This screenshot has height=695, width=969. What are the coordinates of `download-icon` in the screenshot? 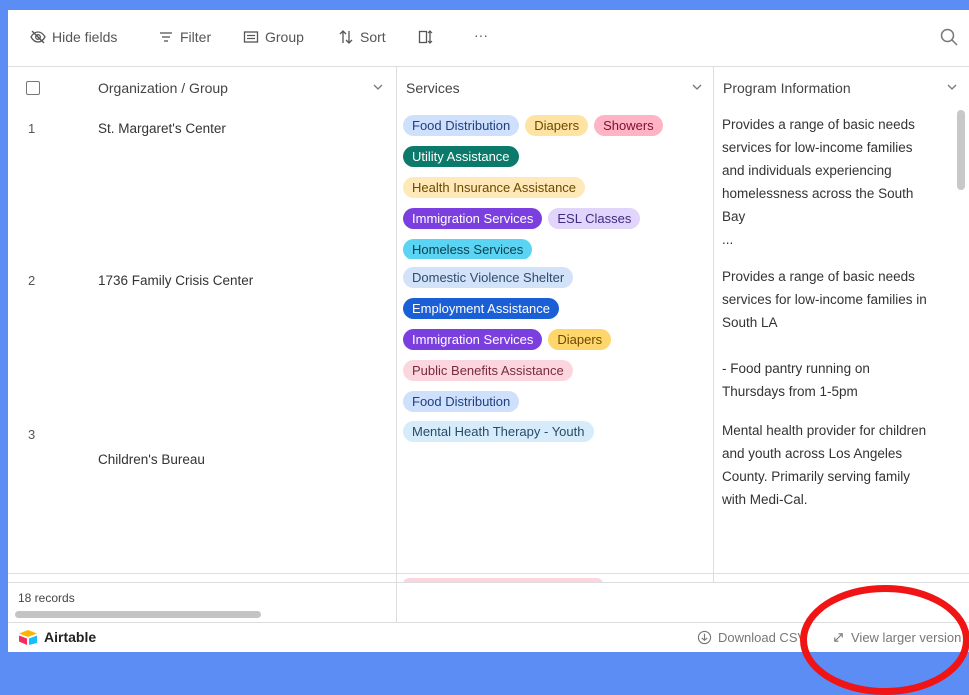 It's located at (704, 637).